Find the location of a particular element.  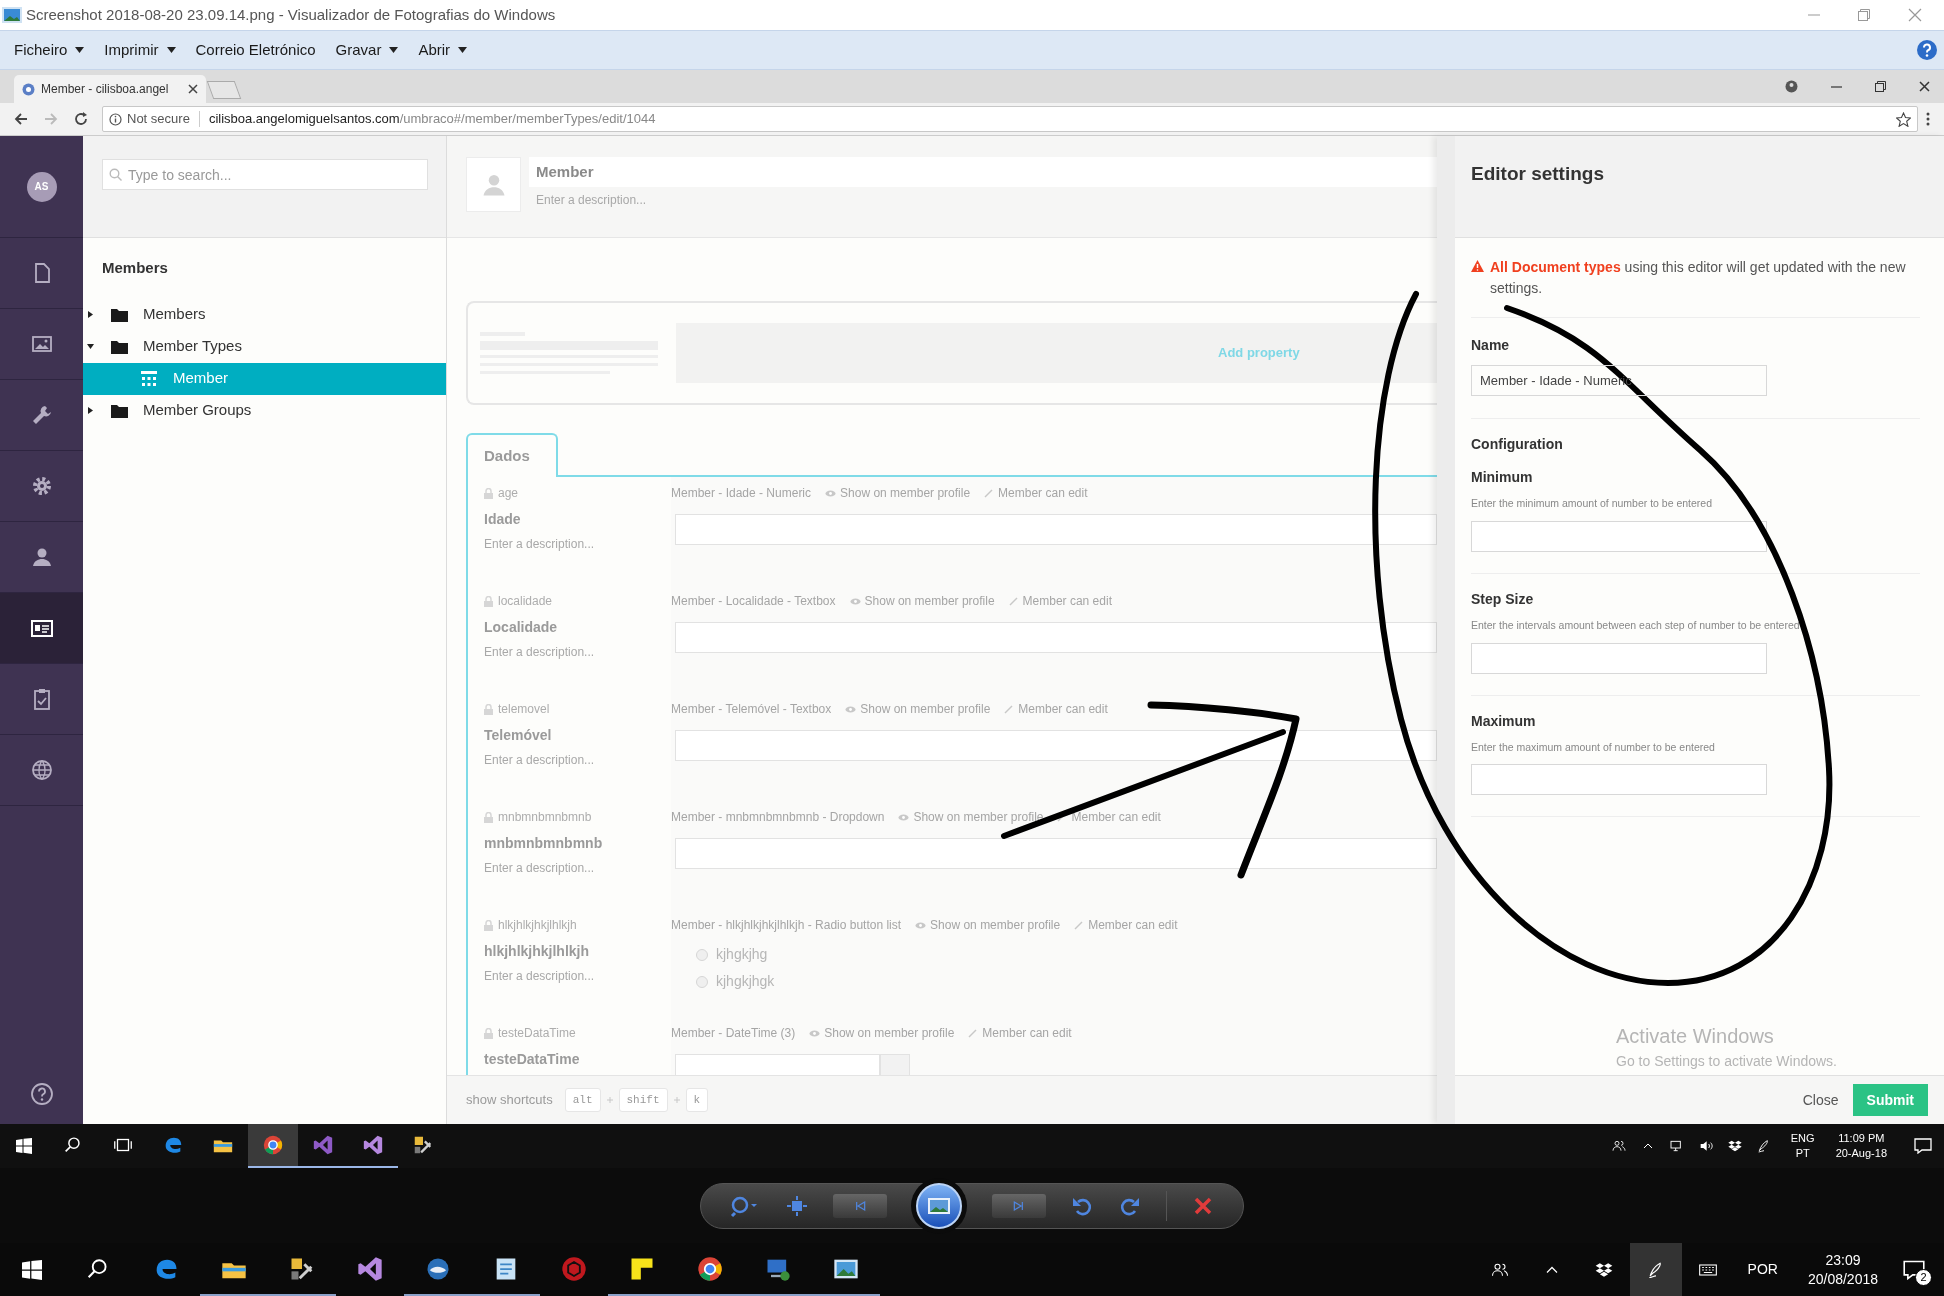

clock-time: 23:09 is located at coordinates (1843, 1260).